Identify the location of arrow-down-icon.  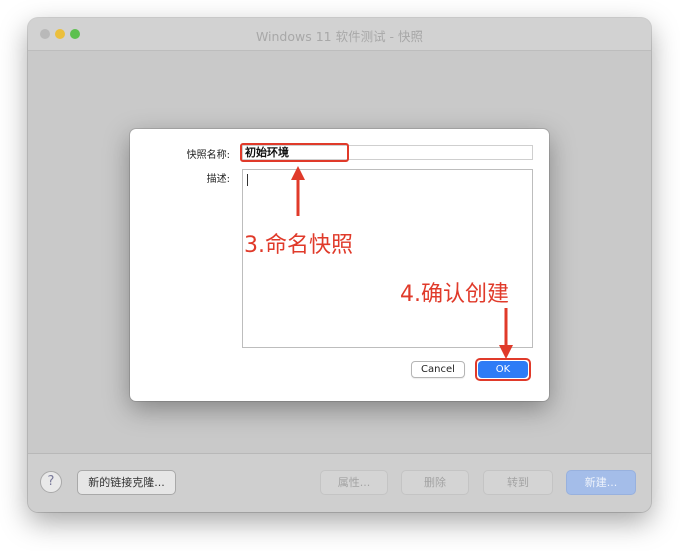
(506, 333).